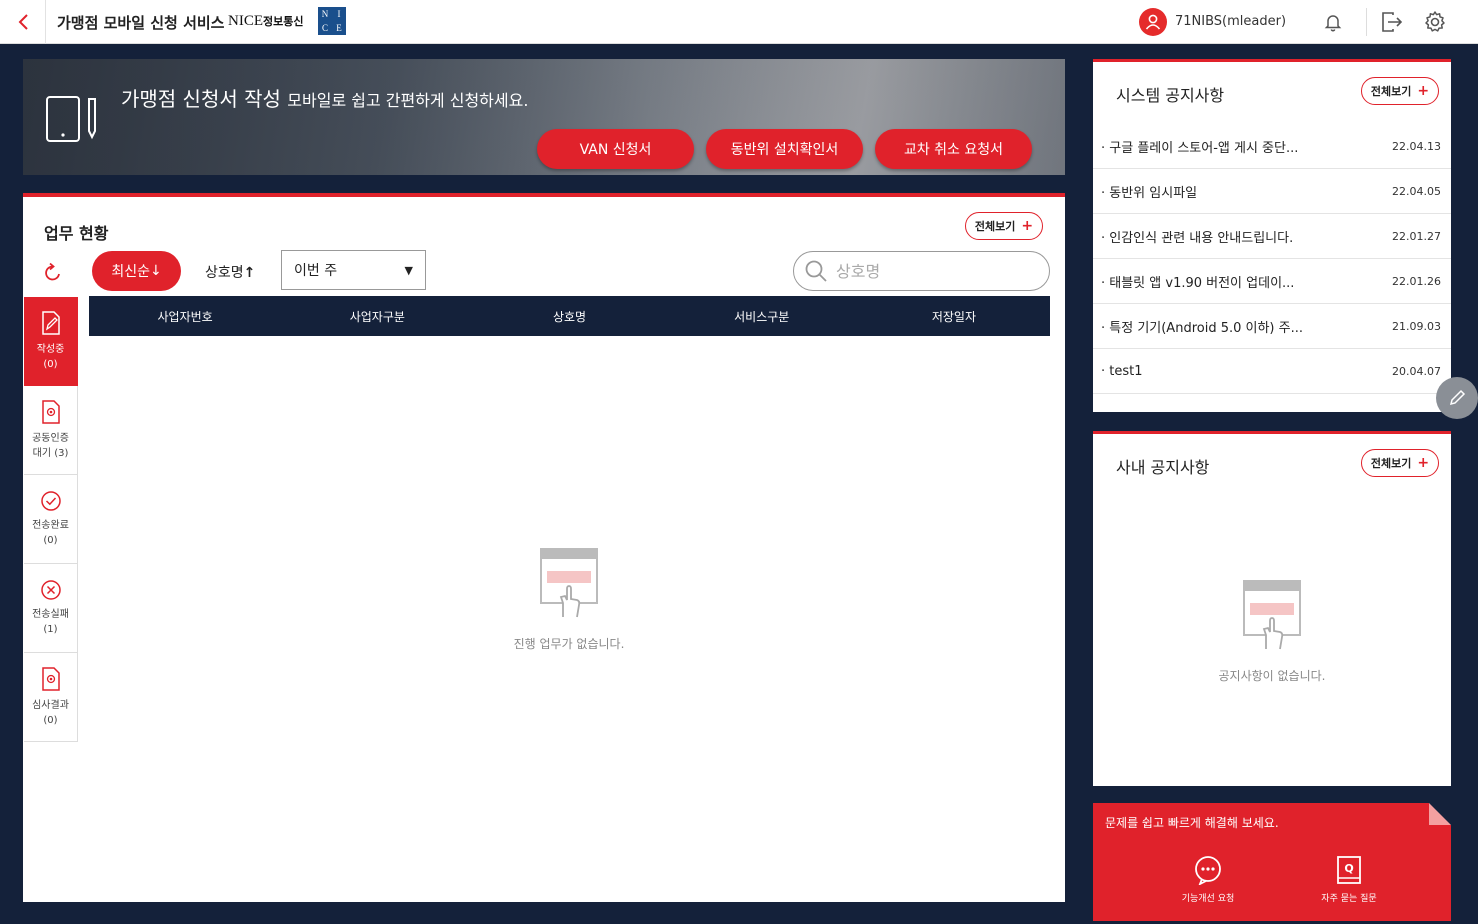 This screenshot has width=1478, height=924. I want to click on svg-text: Q, so click(1348, 868).